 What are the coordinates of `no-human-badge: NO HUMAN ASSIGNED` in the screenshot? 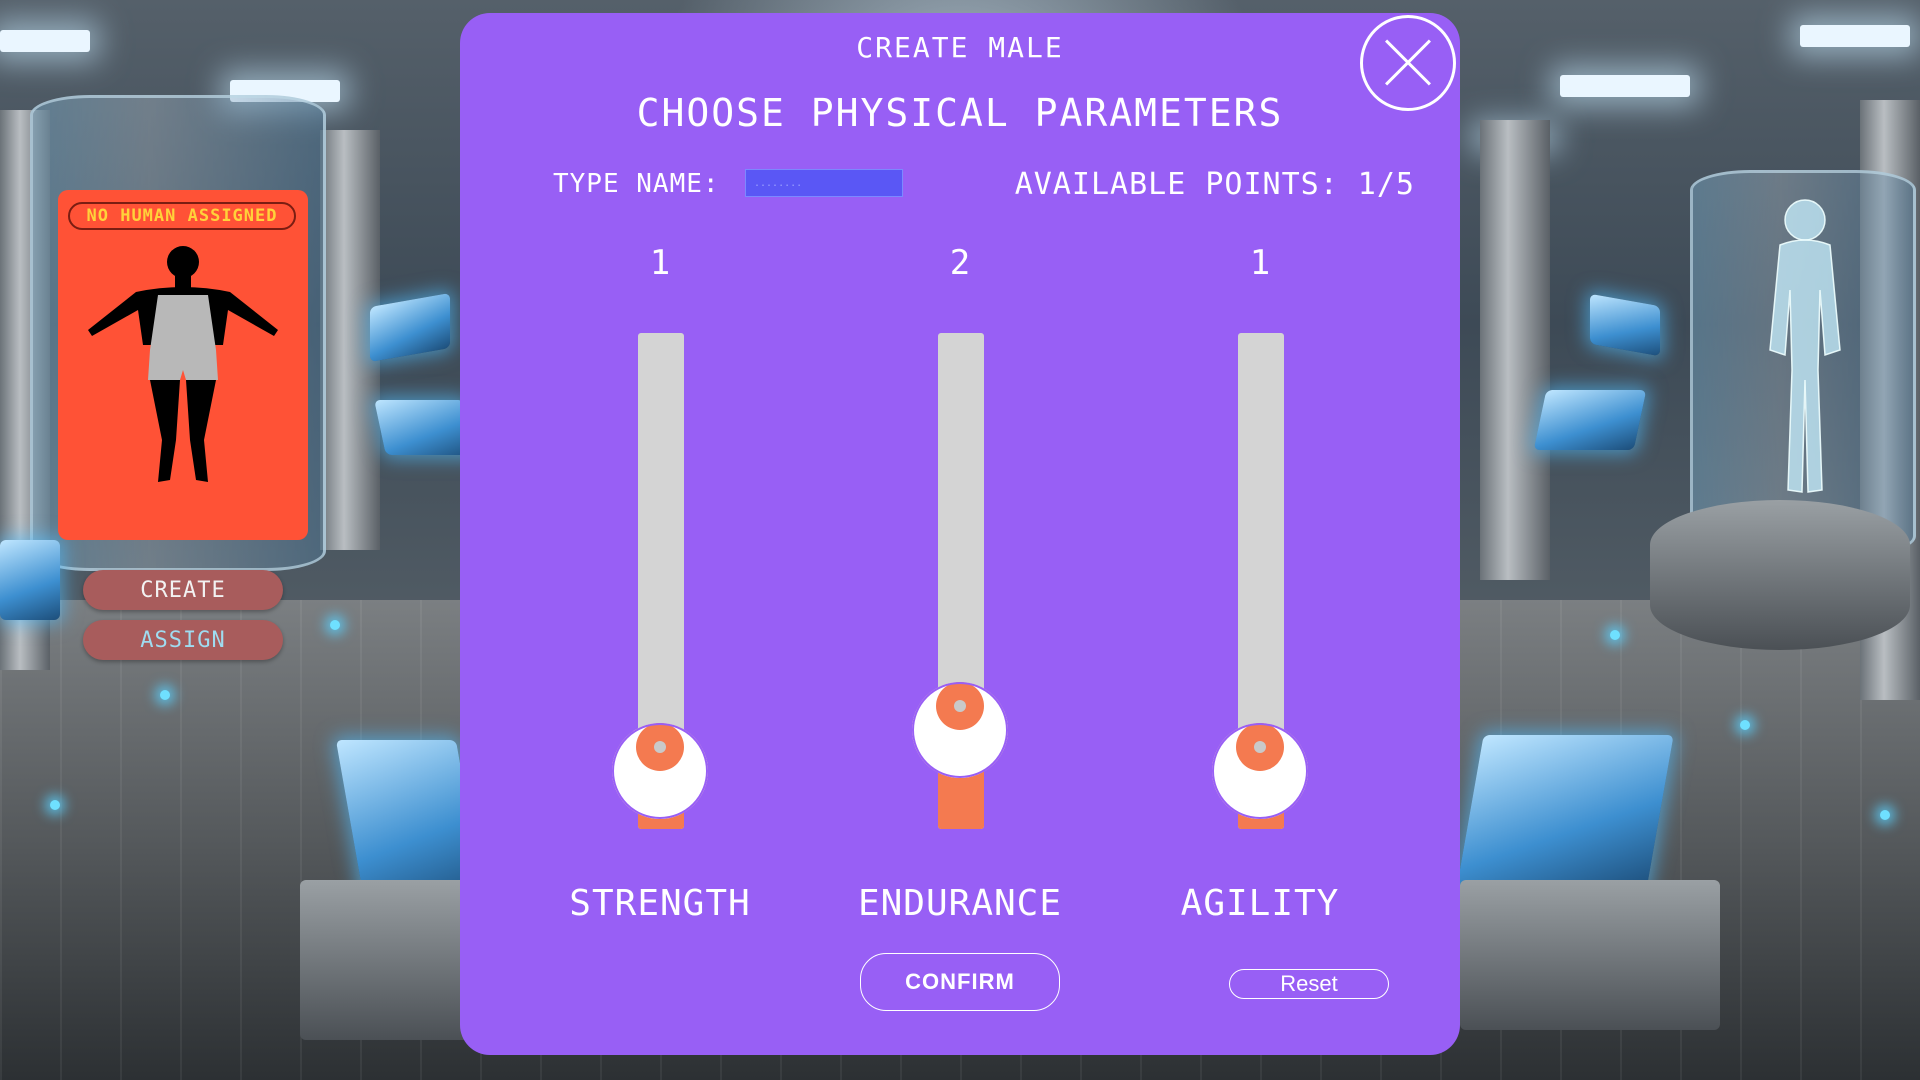 It's located at (182, 216).